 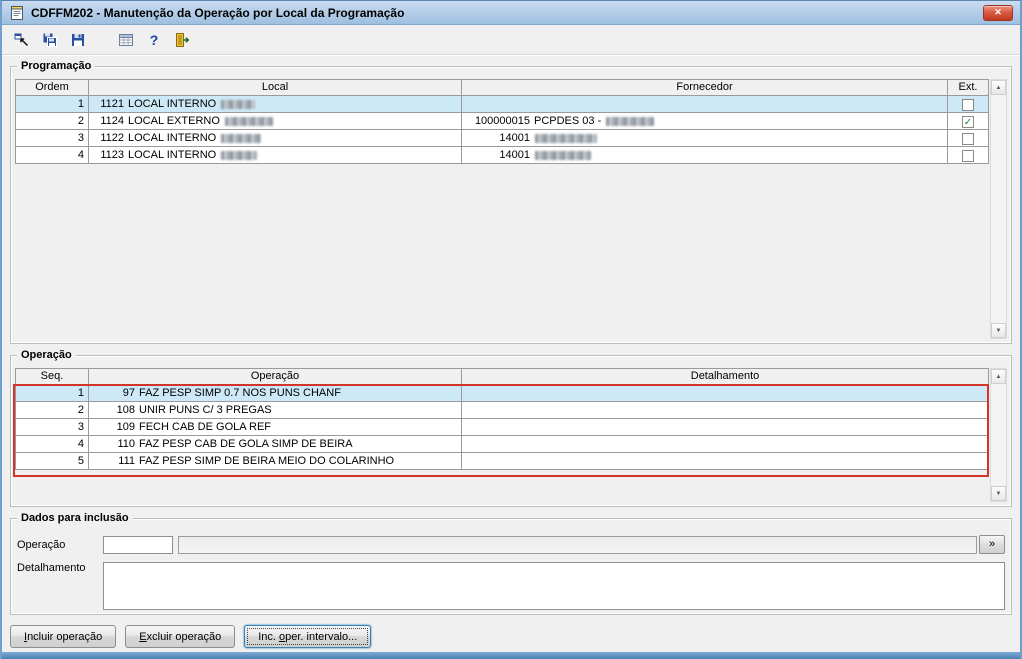 I want to click on operacao-header: Seq. Operação Detalhamento, so click(x=502, y=376).